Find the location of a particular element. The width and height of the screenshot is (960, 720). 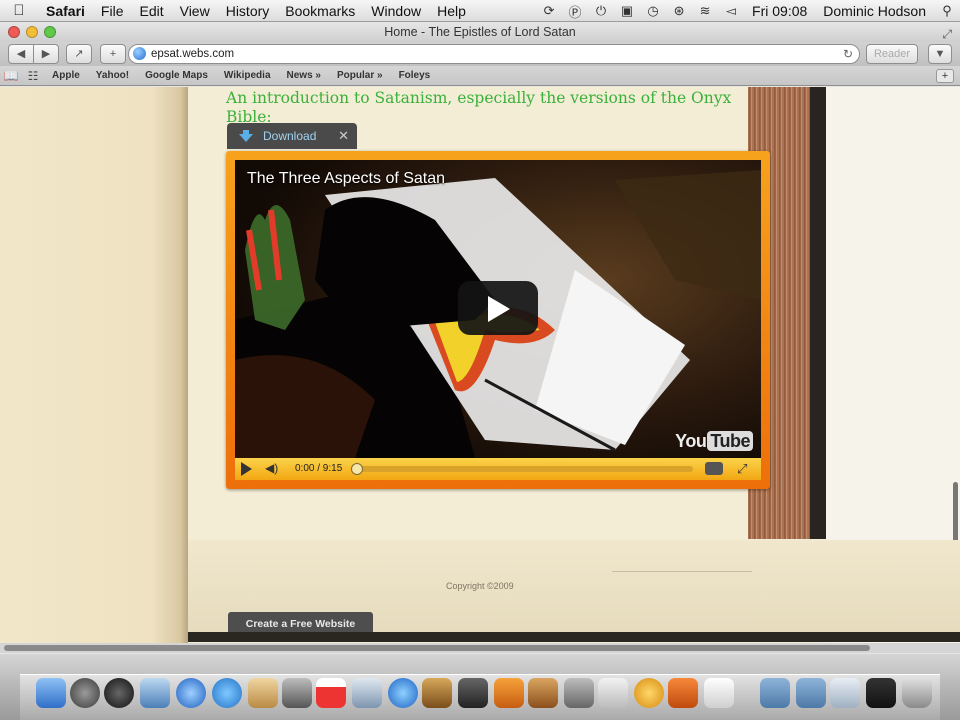

menu-view: View is located at coordinates (195, 11).